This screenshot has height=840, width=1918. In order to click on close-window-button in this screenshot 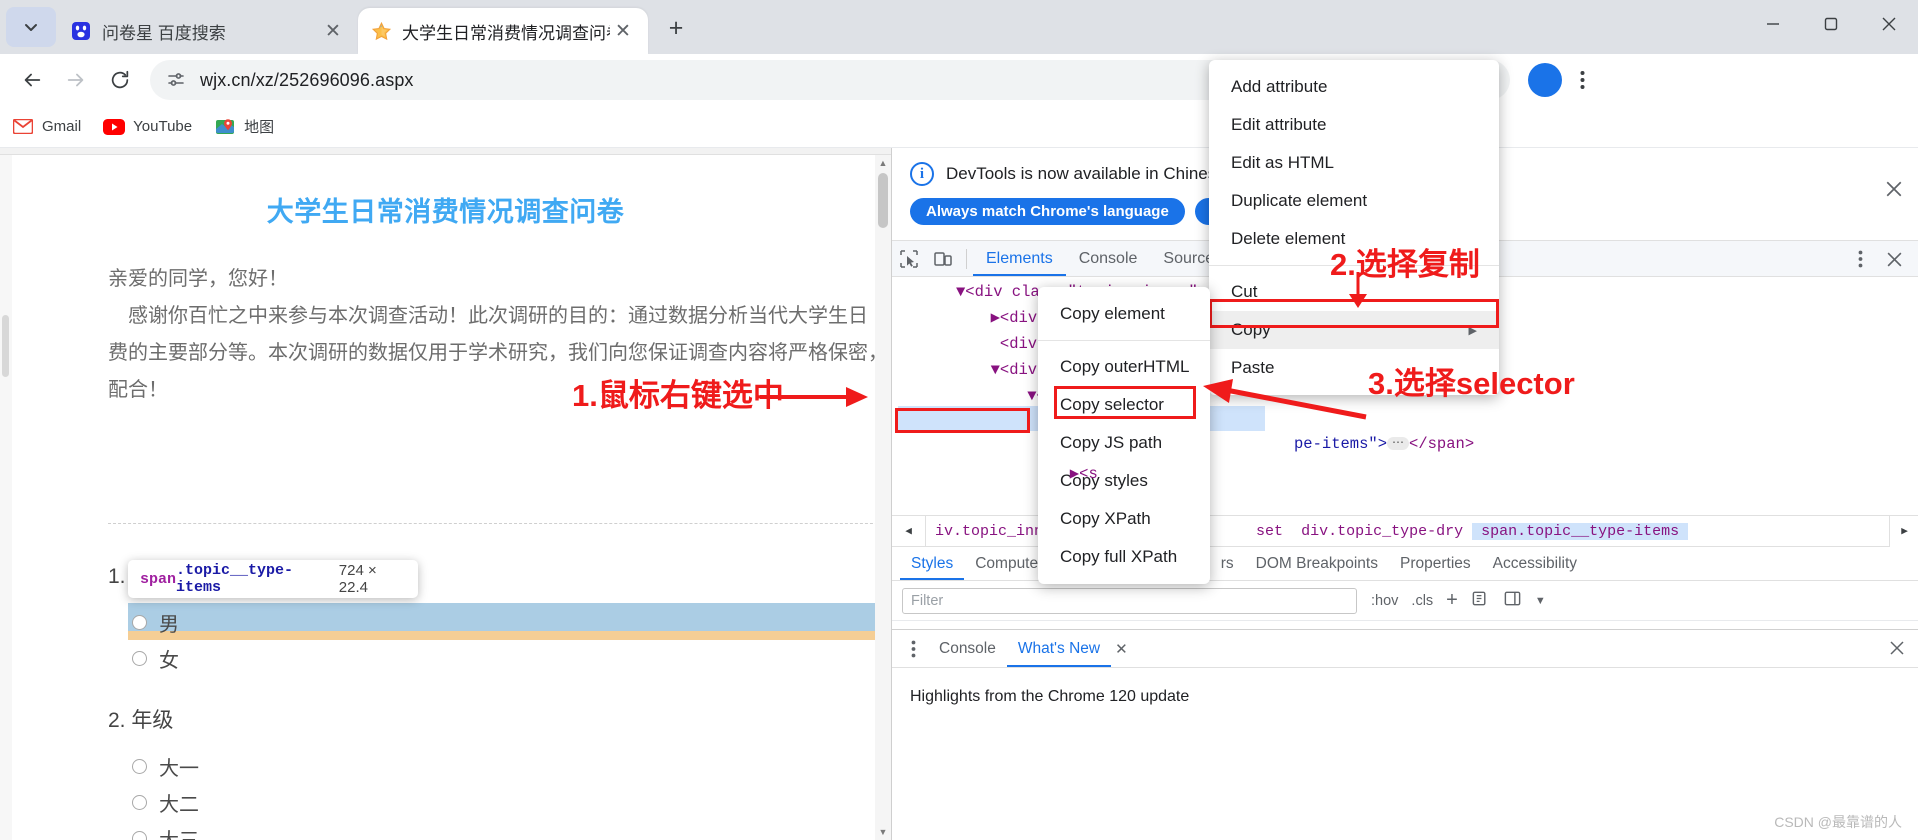, I will do `click(1889, 24)`.